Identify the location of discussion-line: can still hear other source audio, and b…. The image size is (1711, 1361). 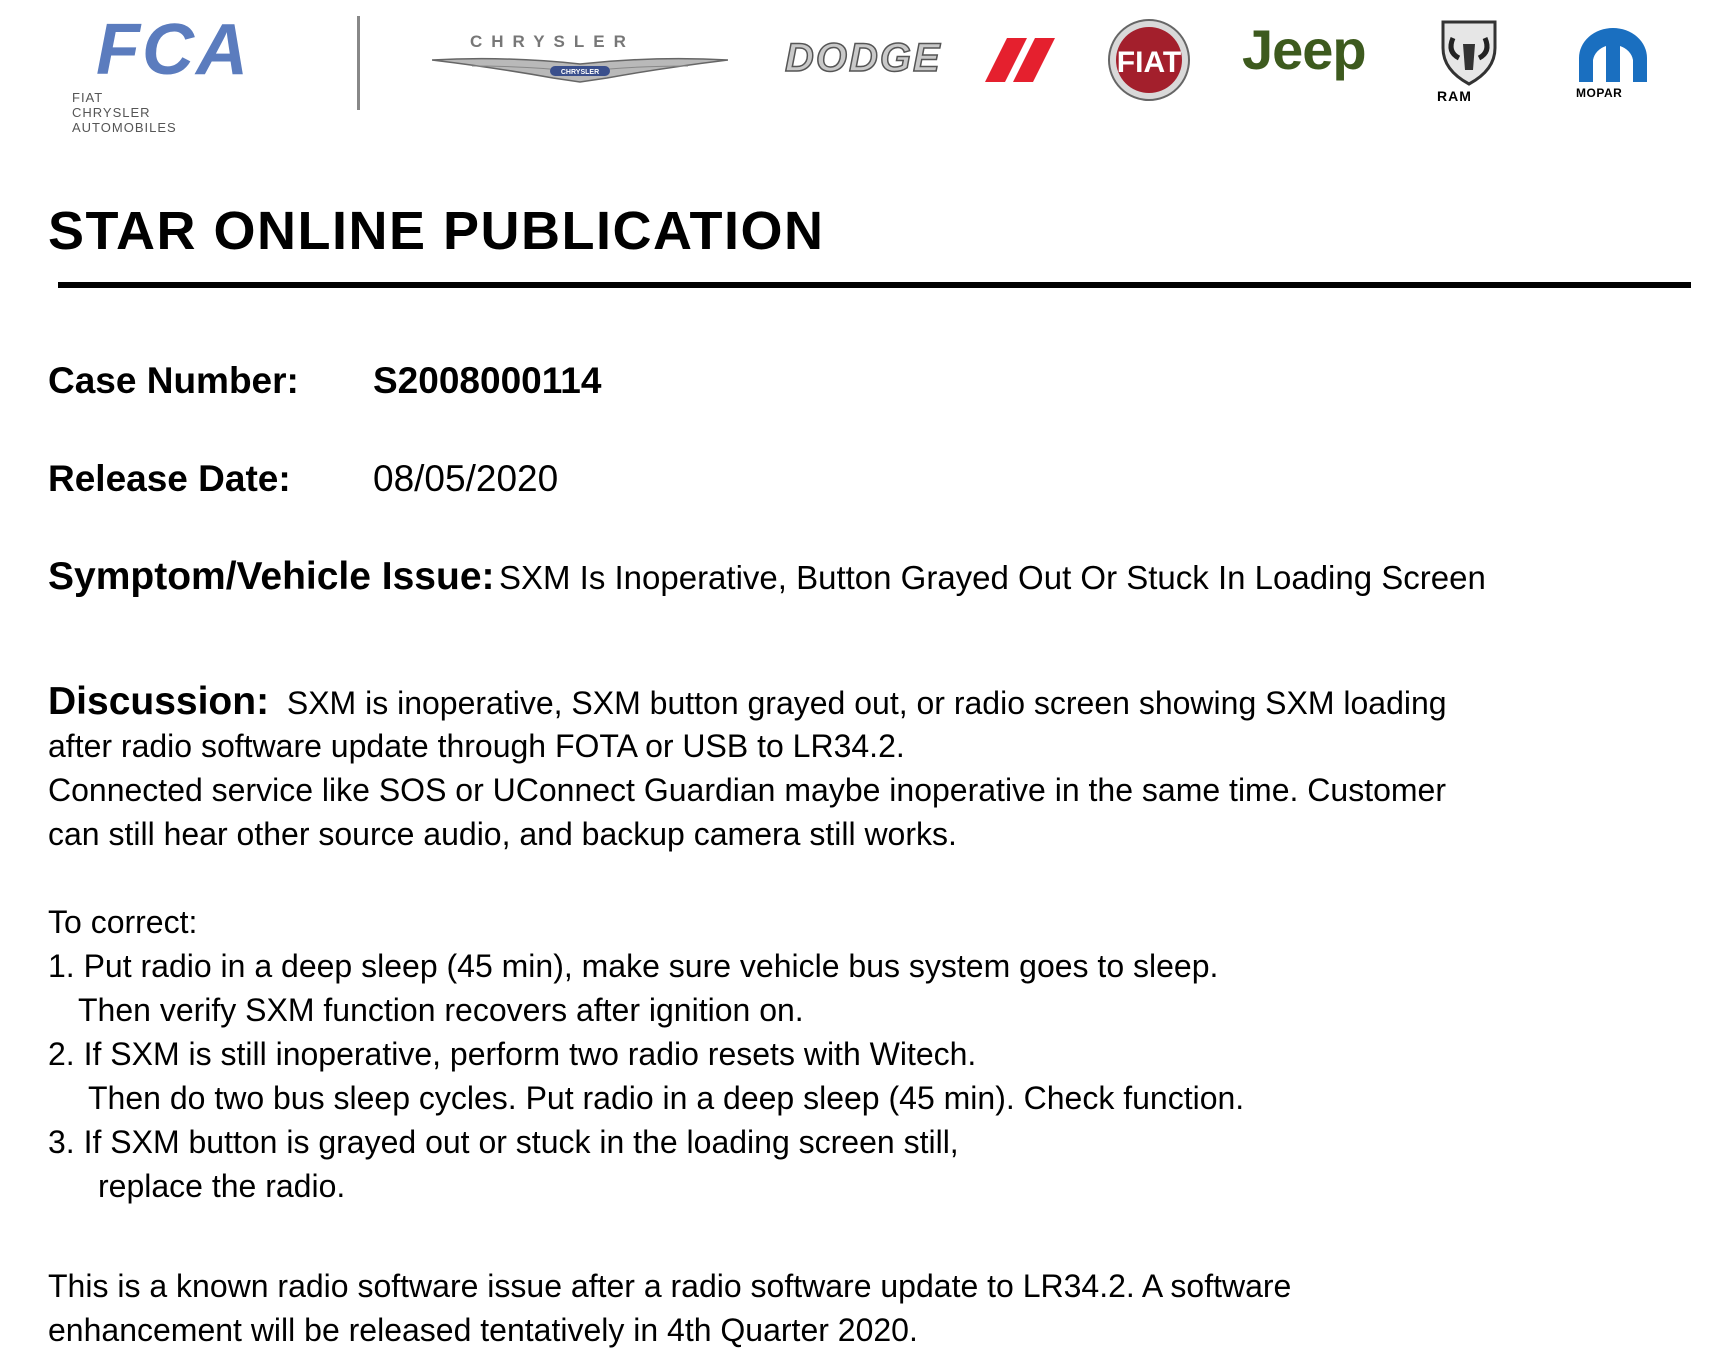
(502, 834).